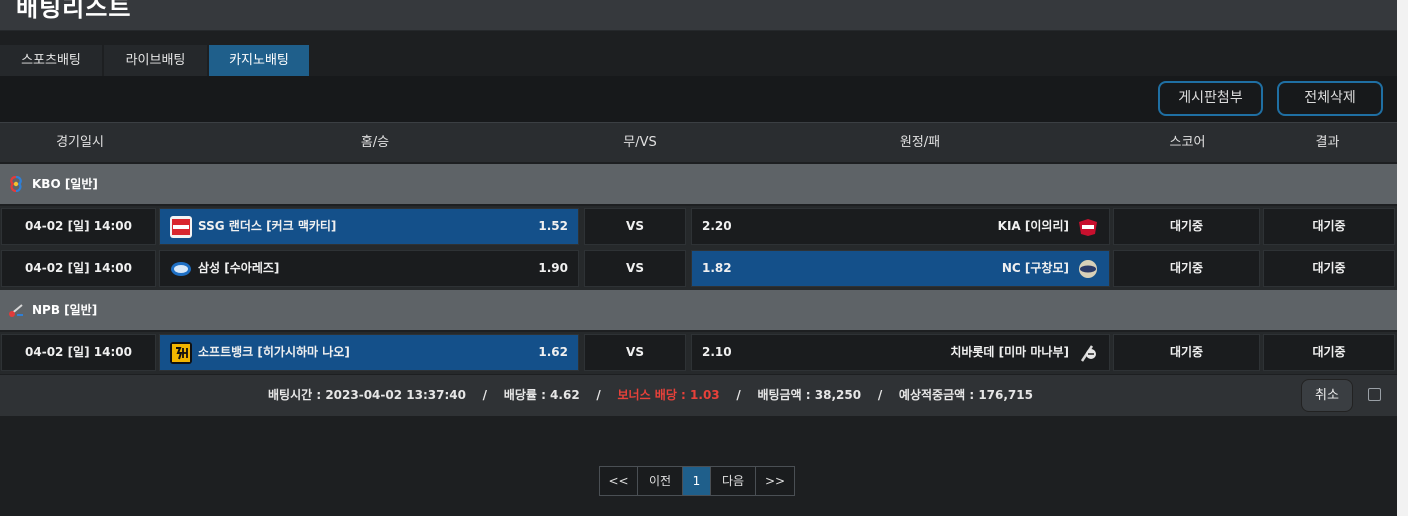 The height and width of the screenshot is (516, 1408). Describe the element at coordinates (1088, 227) in the screenshot. I see `kia-tigers-logo-icon` at that location.